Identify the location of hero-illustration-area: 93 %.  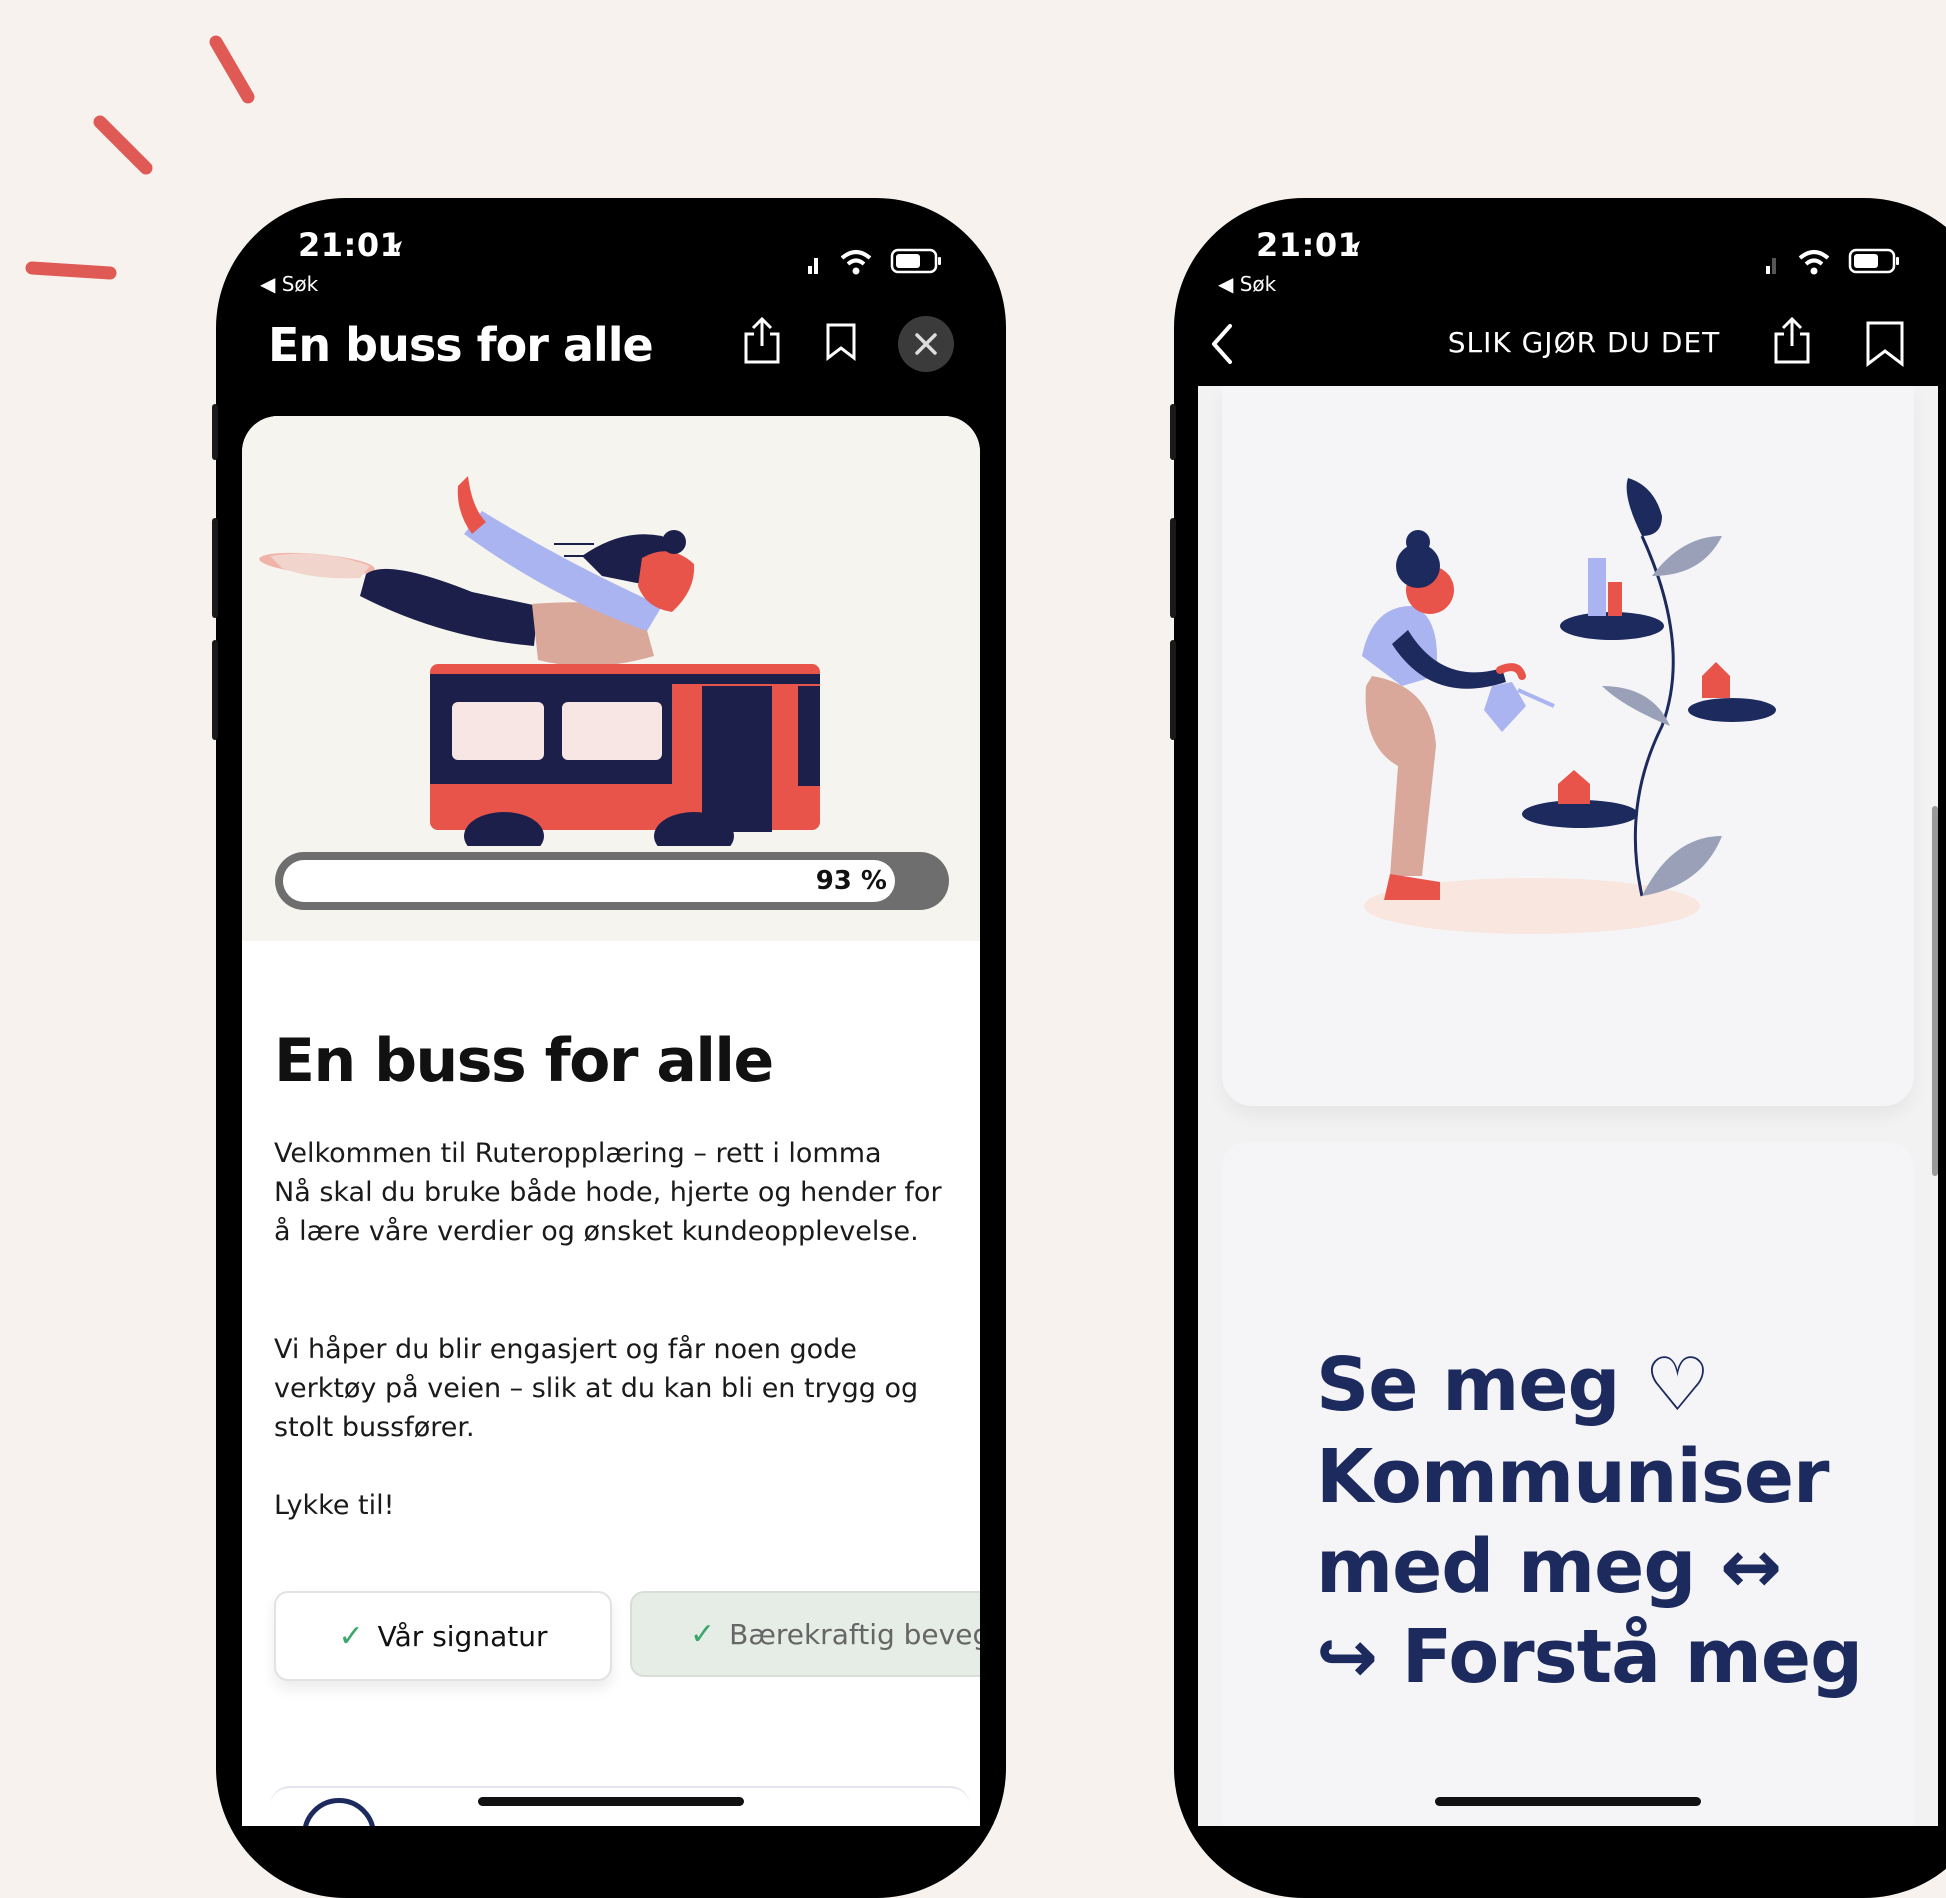
(611, 678).